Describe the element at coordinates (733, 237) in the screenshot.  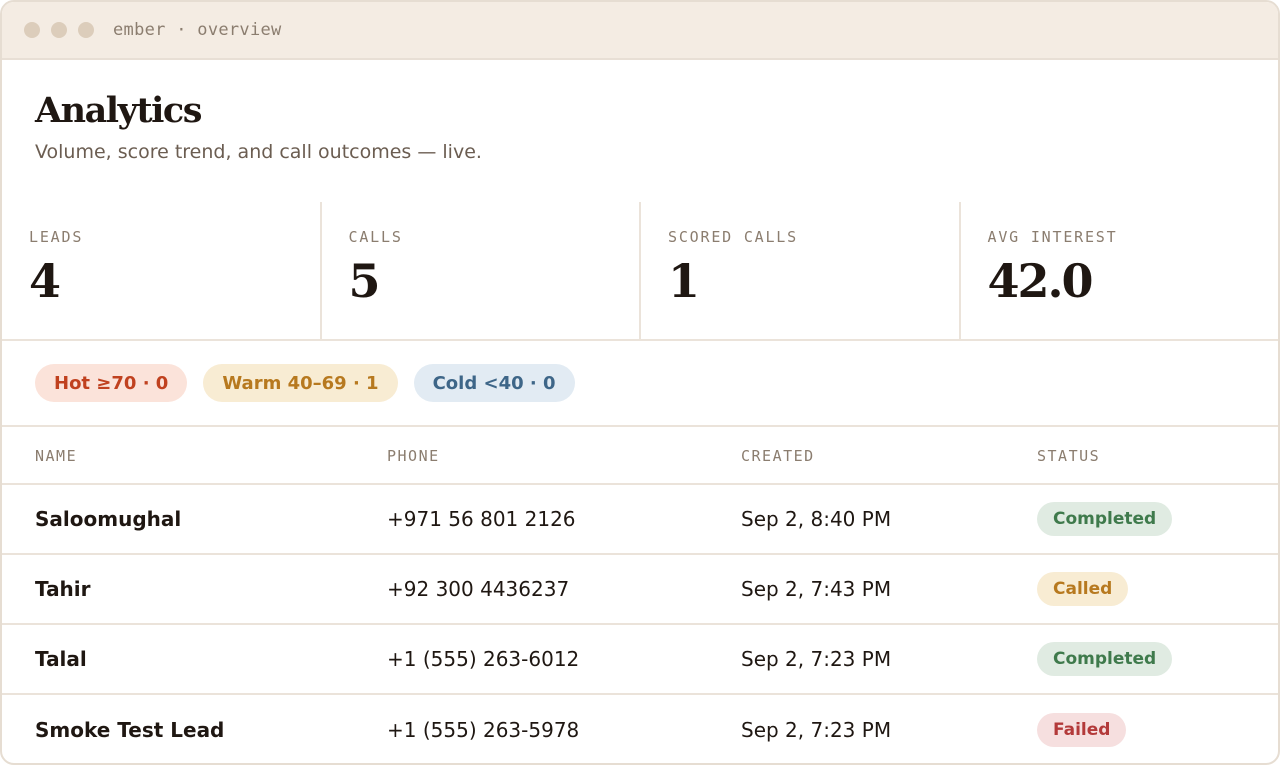
I see `stat-label: SCORED CALLS` at that location.